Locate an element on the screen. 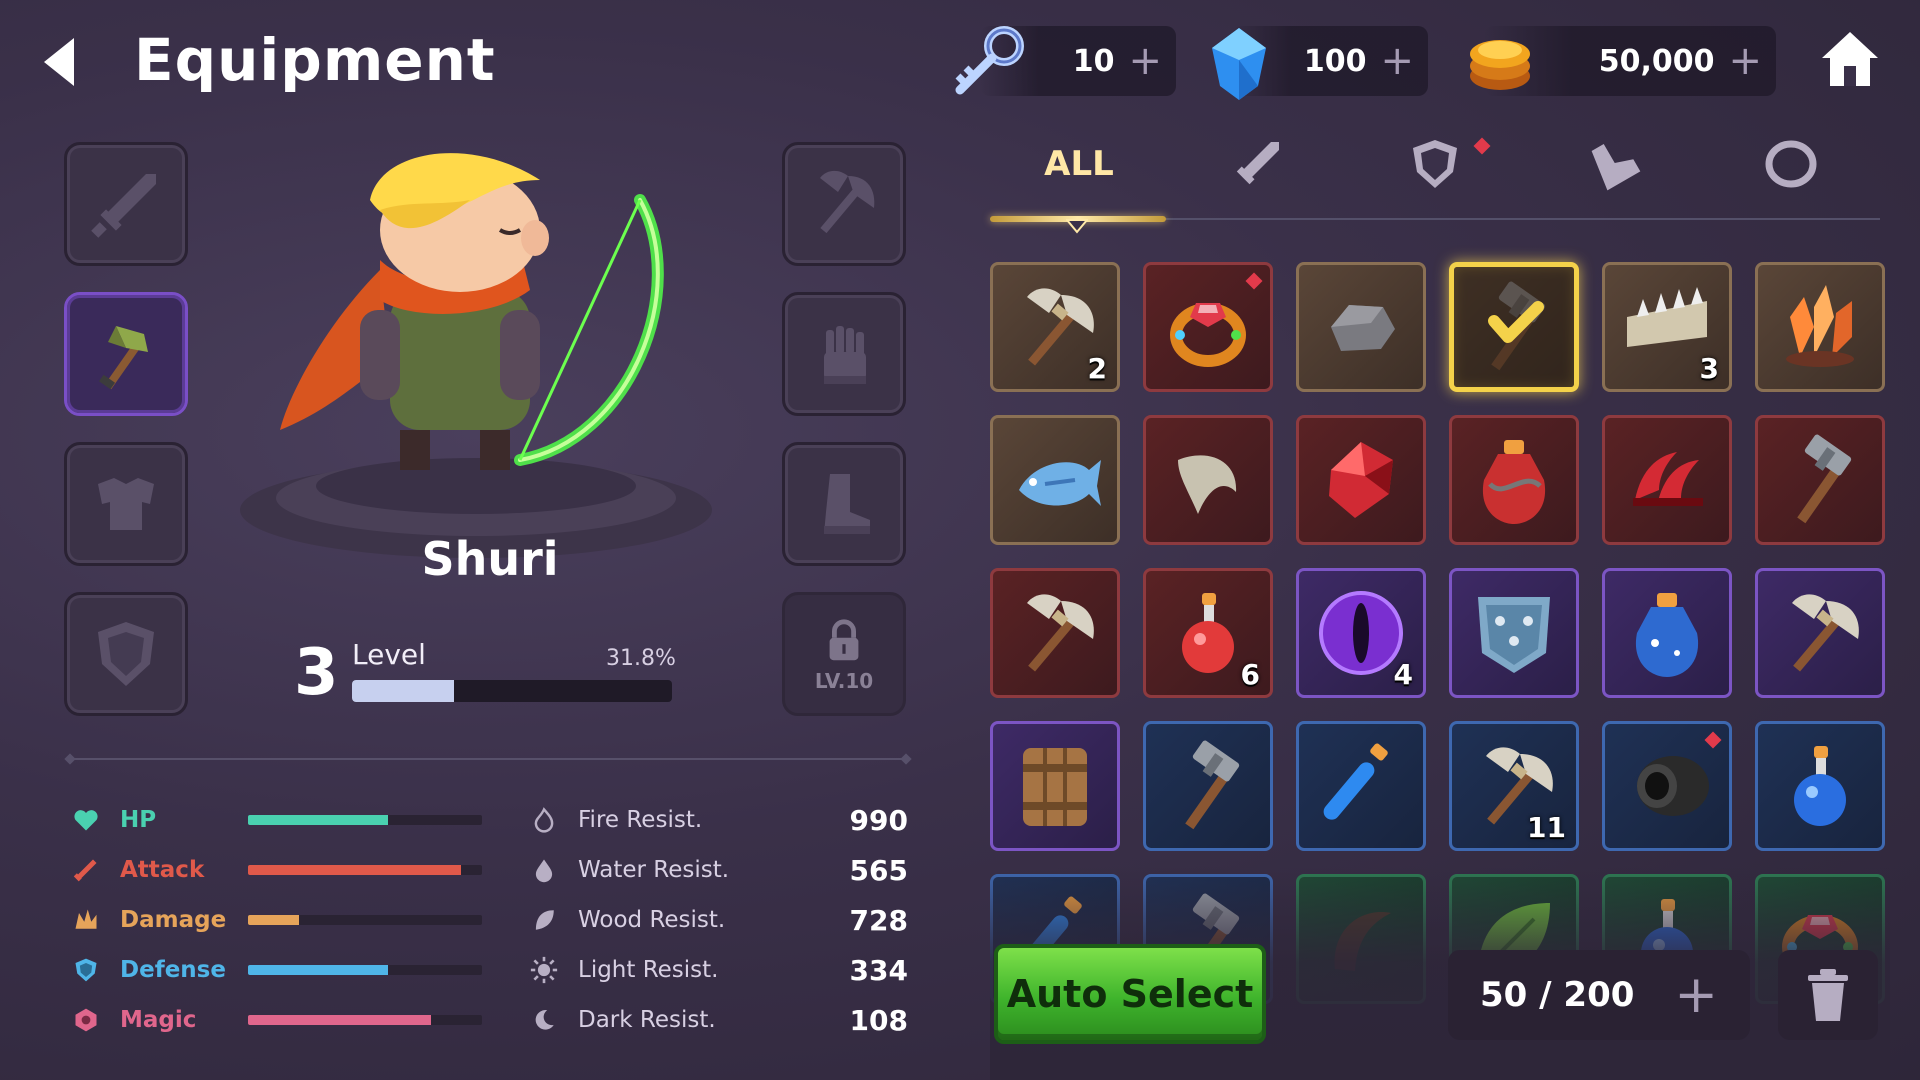  inventory-item: 11 is located at coordinates (1514, 786).